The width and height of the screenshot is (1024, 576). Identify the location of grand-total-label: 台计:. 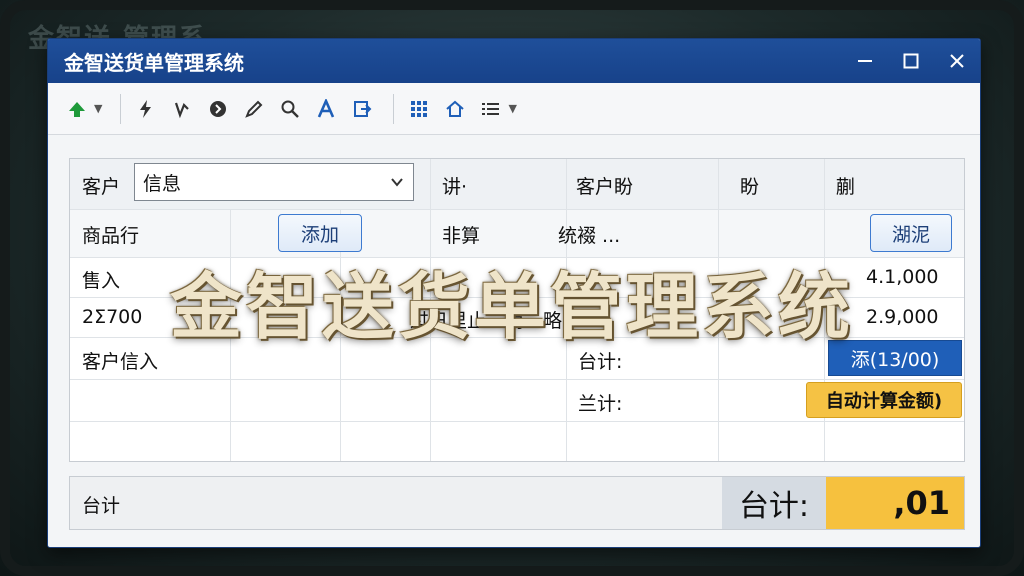
(774, 503).